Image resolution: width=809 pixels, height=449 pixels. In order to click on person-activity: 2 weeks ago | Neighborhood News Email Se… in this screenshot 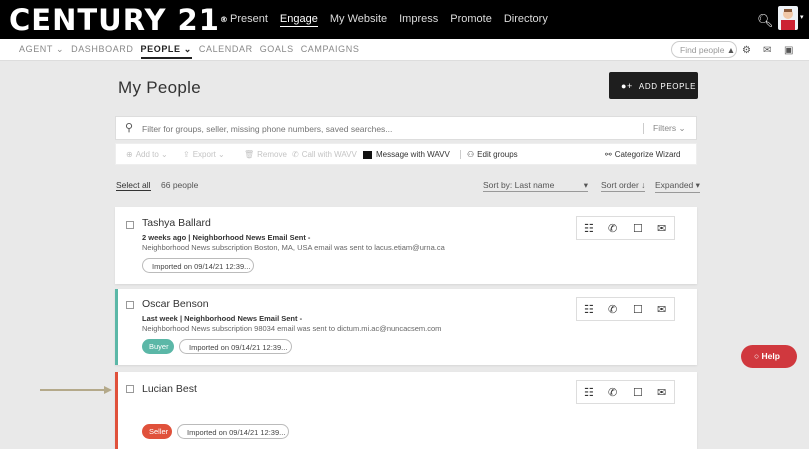, I will do `click(226, 237)`.